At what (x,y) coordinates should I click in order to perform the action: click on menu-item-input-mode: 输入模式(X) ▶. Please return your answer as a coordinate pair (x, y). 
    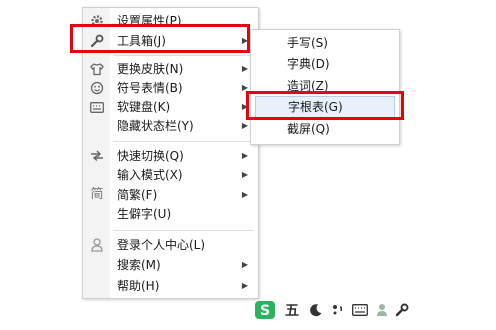
    Looking at the image, I should click on (170, 175).